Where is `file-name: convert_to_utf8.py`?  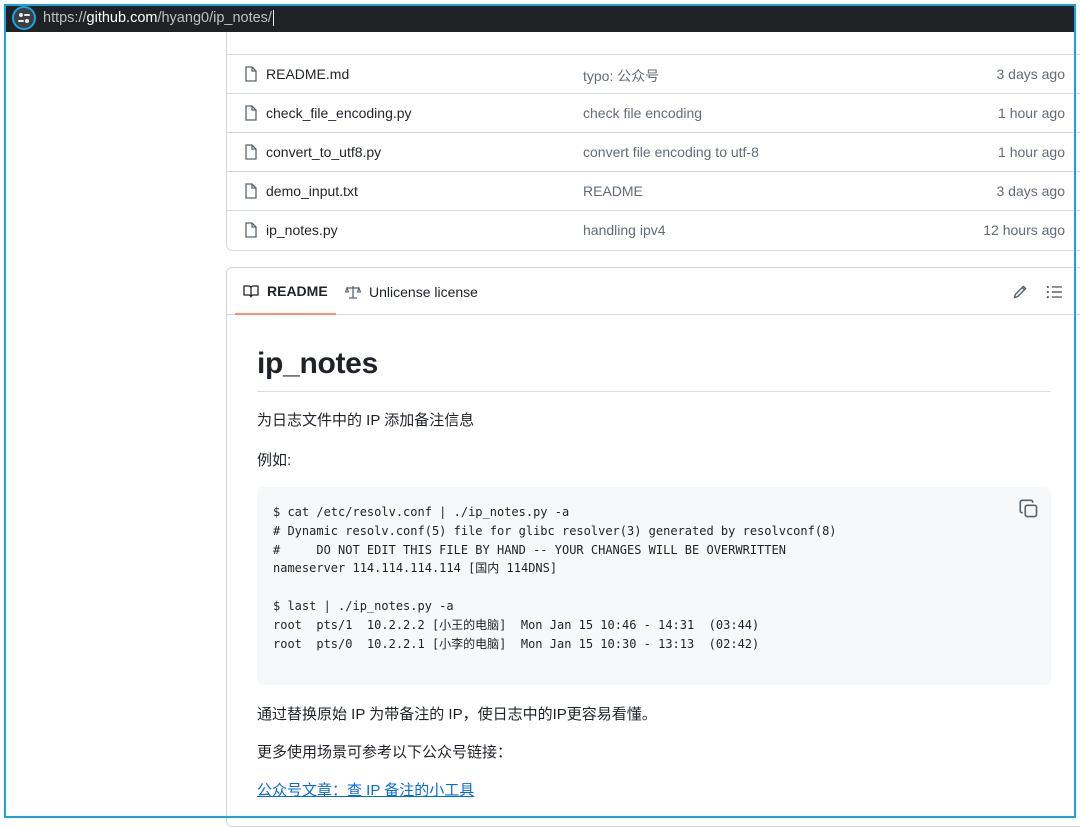 file-name: convert_to_utf8.py is located at coordinates (323, 152).